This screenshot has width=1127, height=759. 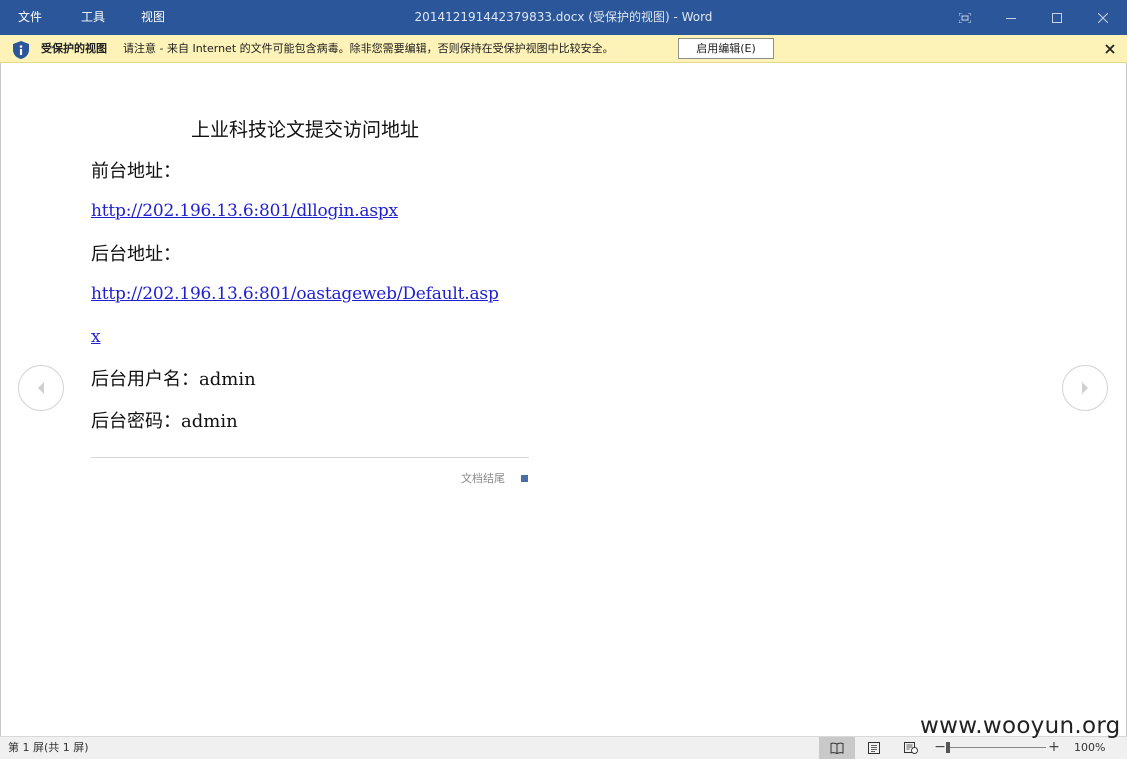 What do you see at coordinates (563, 747) in the screenshot?
I see `status-bar: 第 1 屏(共 1 屏) − + 100%` at bounding box center [563, 747].